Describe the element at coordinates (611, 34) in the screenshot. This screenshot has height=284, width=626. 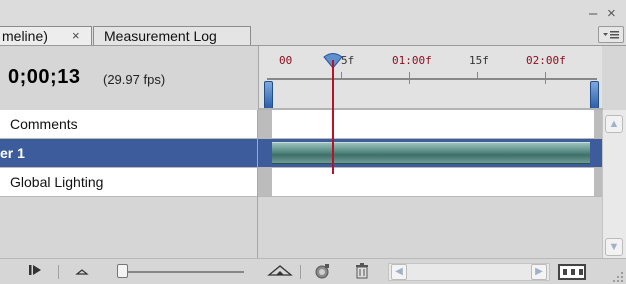
I see `panel-menu-icon` at that location.